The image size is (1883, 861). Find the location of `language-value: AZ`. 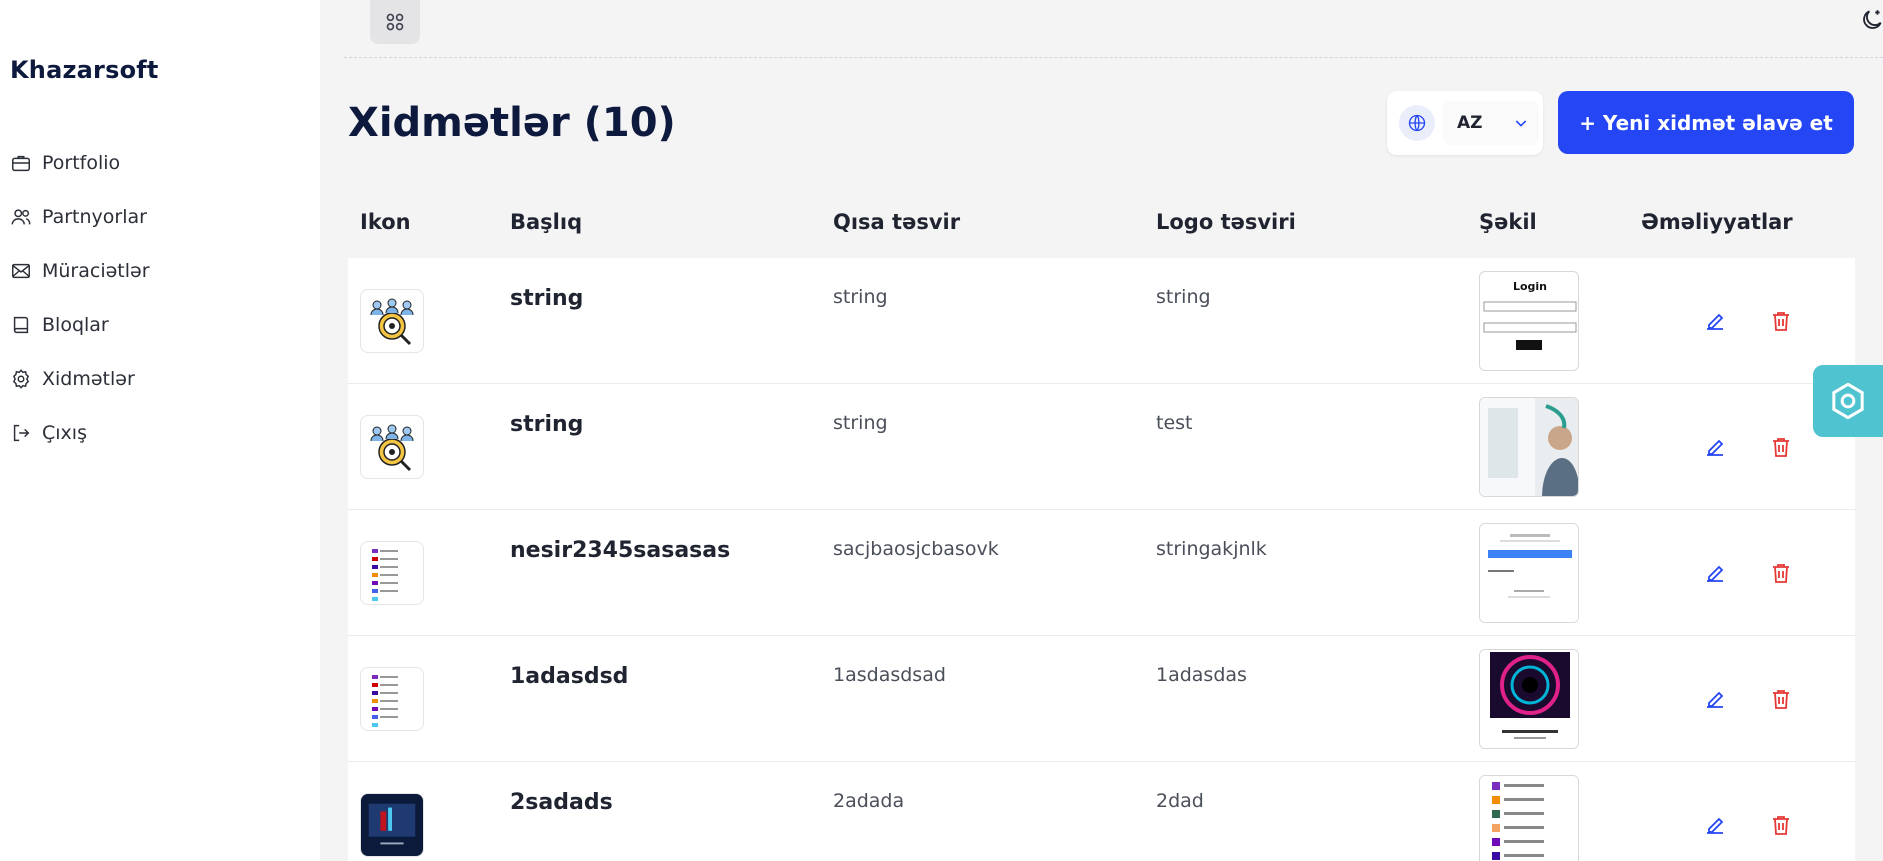

language-value: AZ is located at coordinates (1470, 123).